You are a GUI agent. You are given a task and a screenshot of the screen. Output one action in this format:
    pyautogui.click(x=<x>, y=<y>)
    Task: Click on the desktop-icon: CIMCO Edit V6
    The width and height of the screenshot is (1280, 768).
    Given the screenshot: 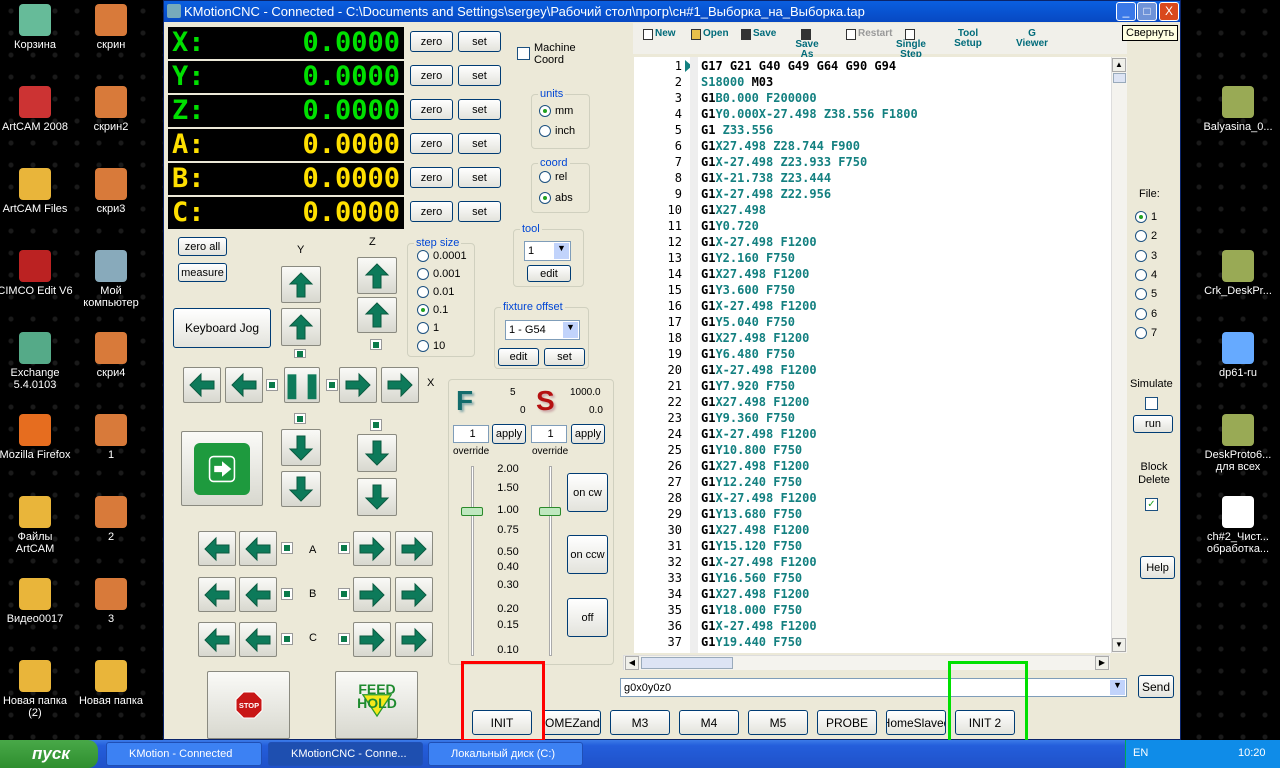 What is the action you would take?
    pyautogui.click(x=36, y=273)
    